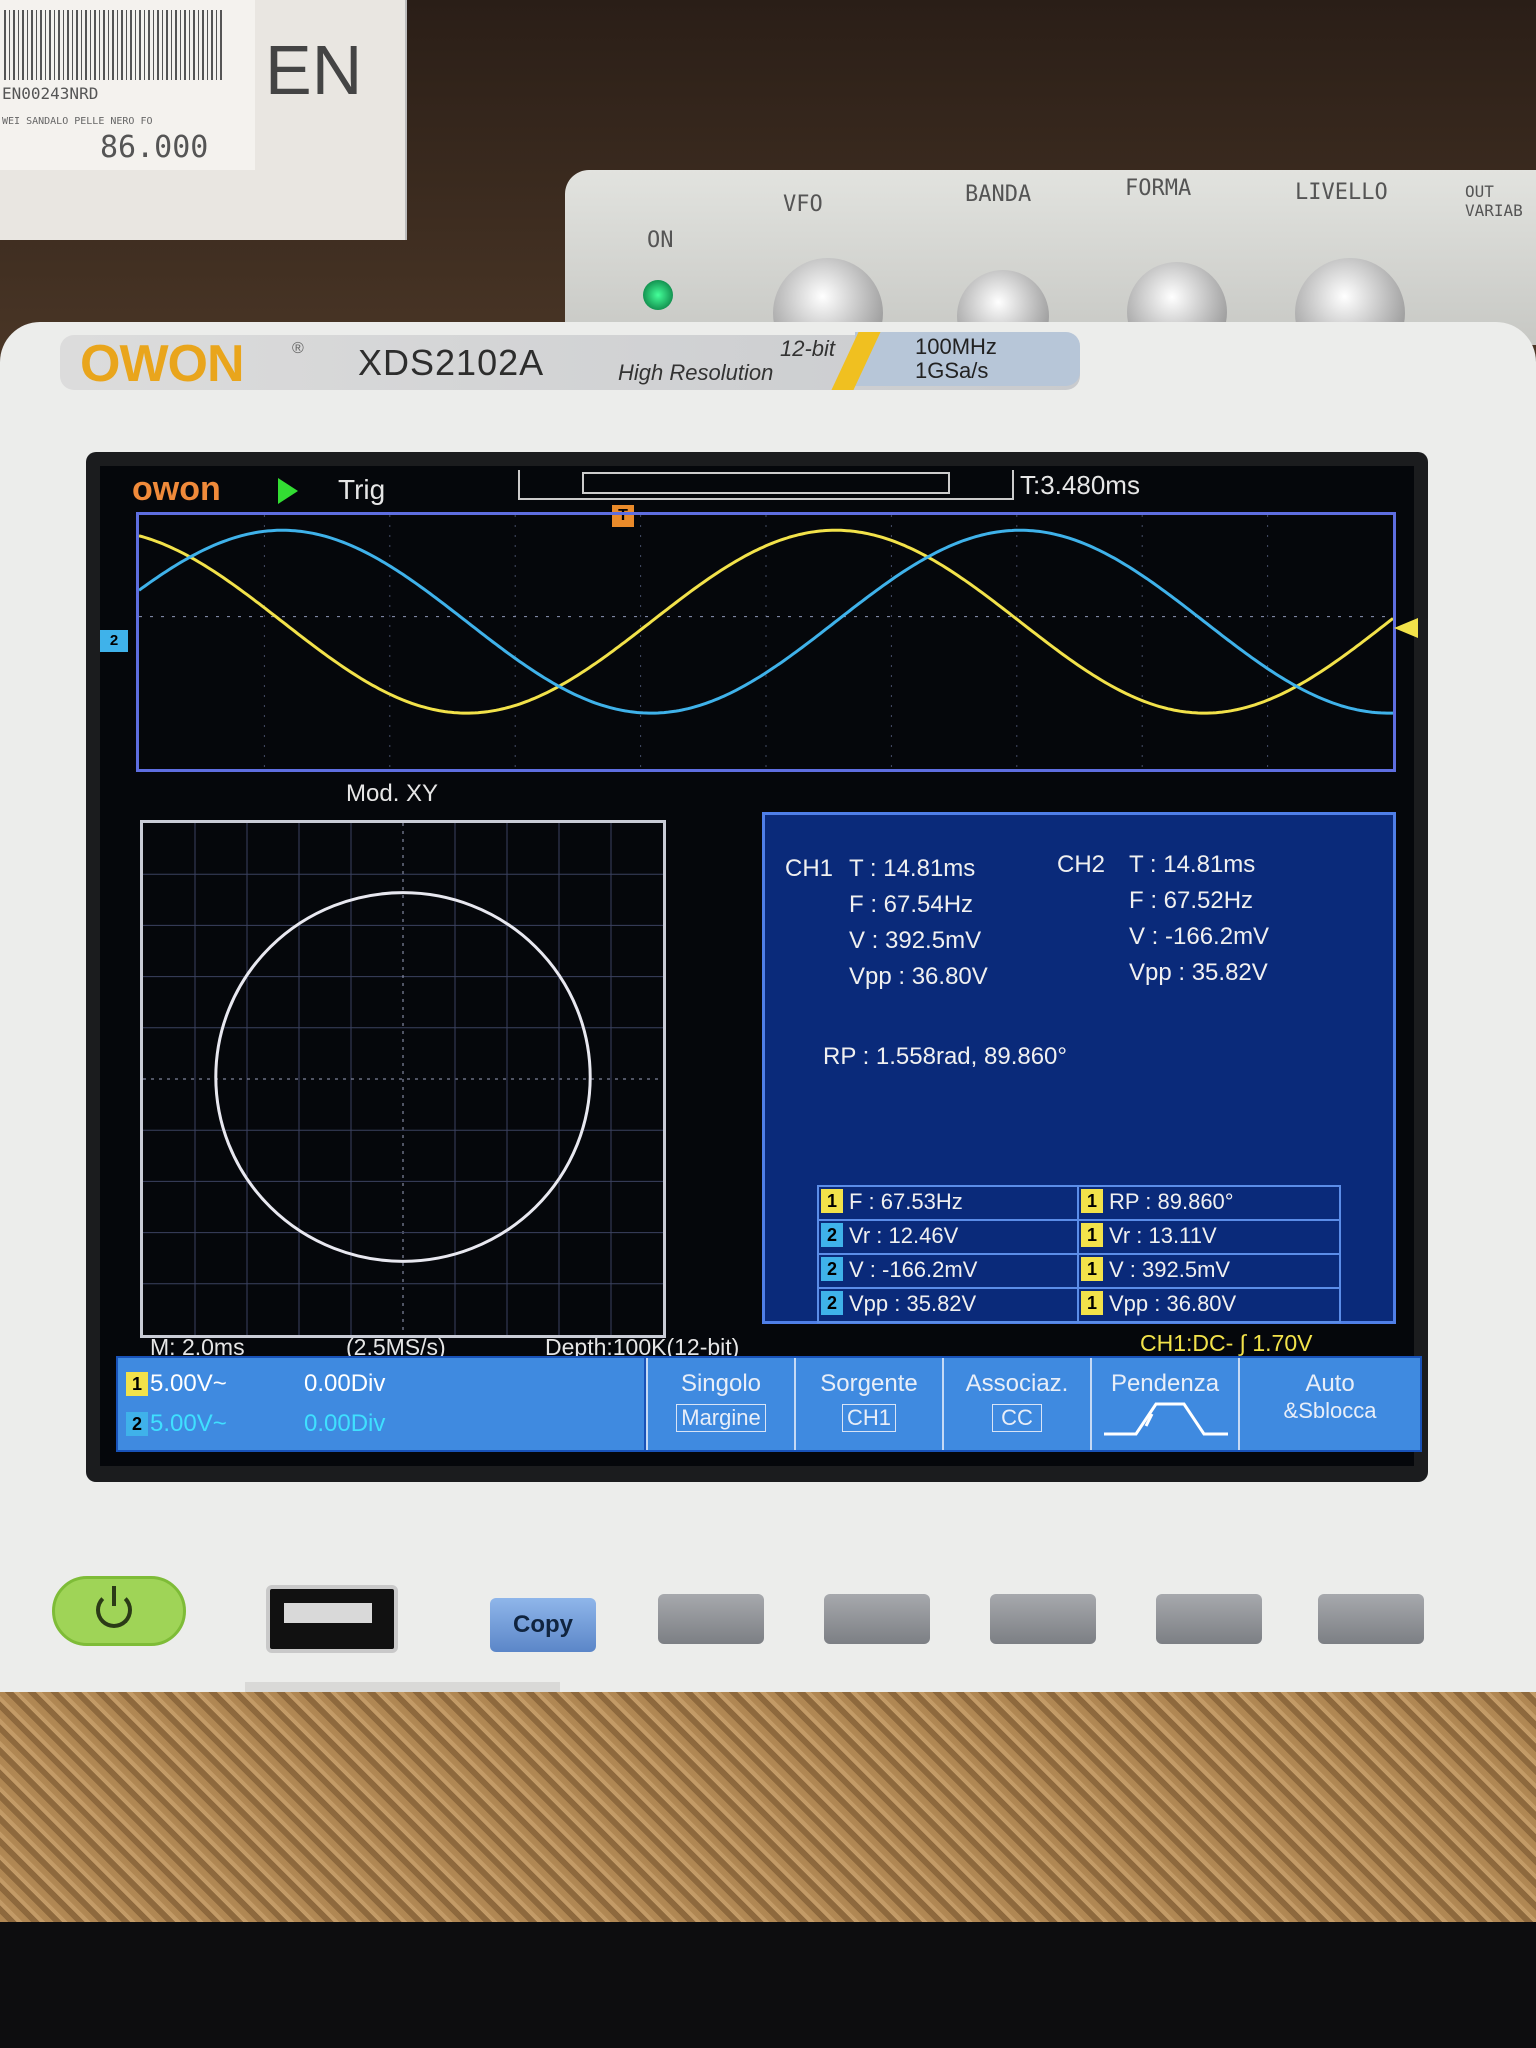 The width and height of the screenshot is (1536, 2048). What do you see at coordinates (766, 483) in the screenshot?
I see `memory-window` at bounding box center [766, 483].